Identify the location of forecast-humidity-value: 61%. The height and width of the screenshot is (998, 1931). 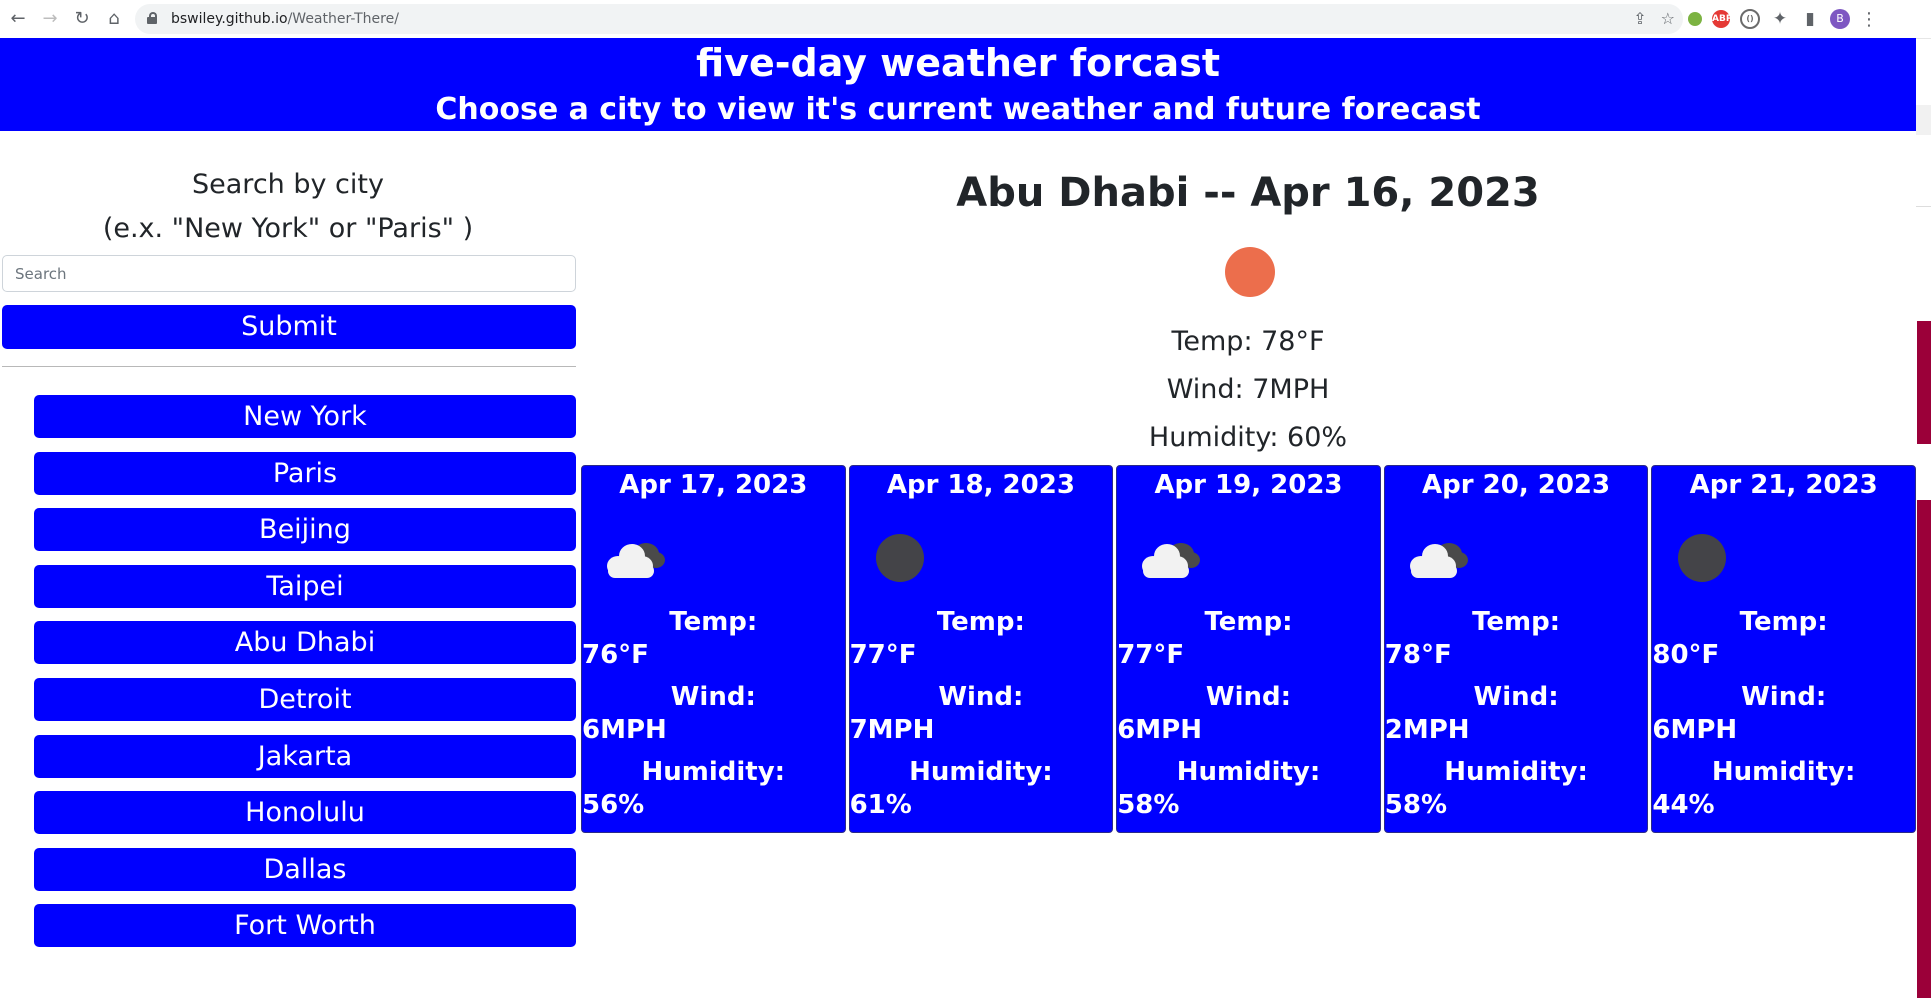
(880, 805).